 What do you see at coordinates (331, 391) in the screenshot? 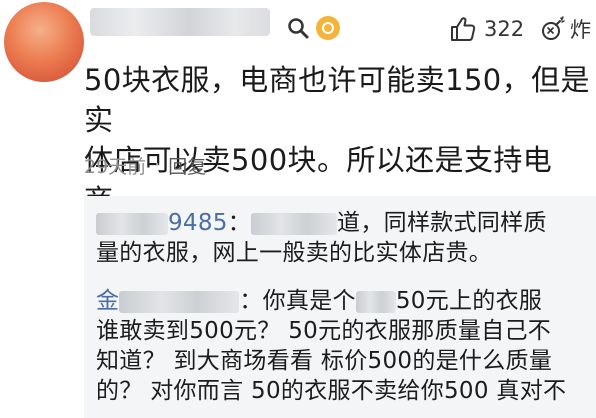
I see `reply-line: 的？ 对你而言 50的衣服不卖给你500 真对不` at bounding box center [331, 391].